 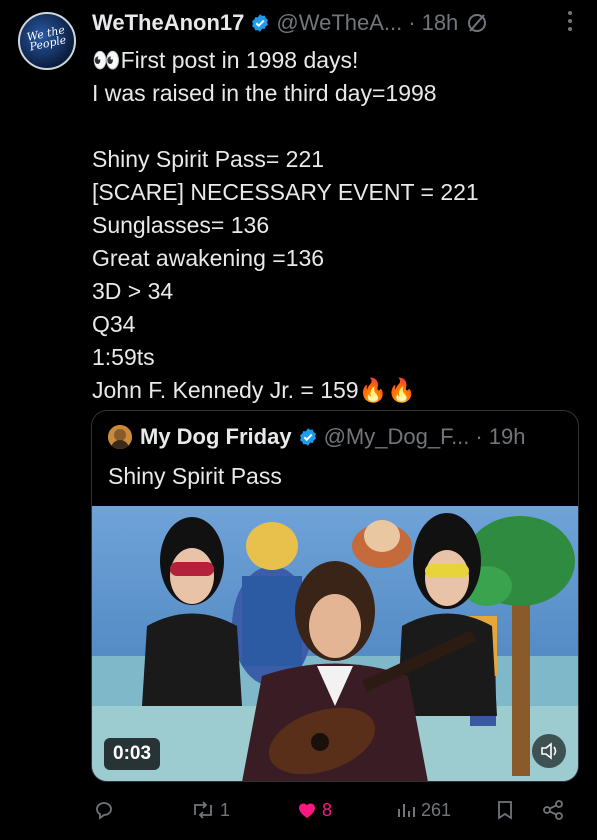 I want to click on retweet-button: 1, so click(x=210, y=810).